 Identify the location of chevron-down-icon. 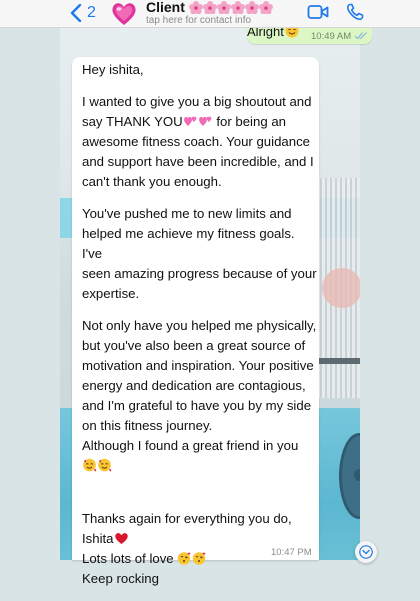
(366, 552).